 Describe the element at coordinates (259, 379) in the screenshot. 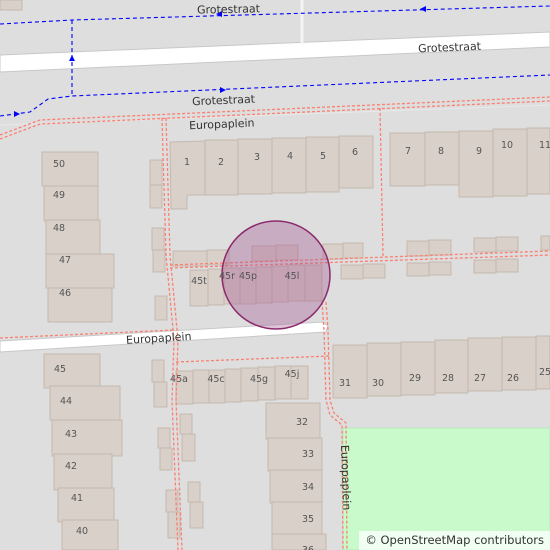

I see `house-number: 45g` at that location.